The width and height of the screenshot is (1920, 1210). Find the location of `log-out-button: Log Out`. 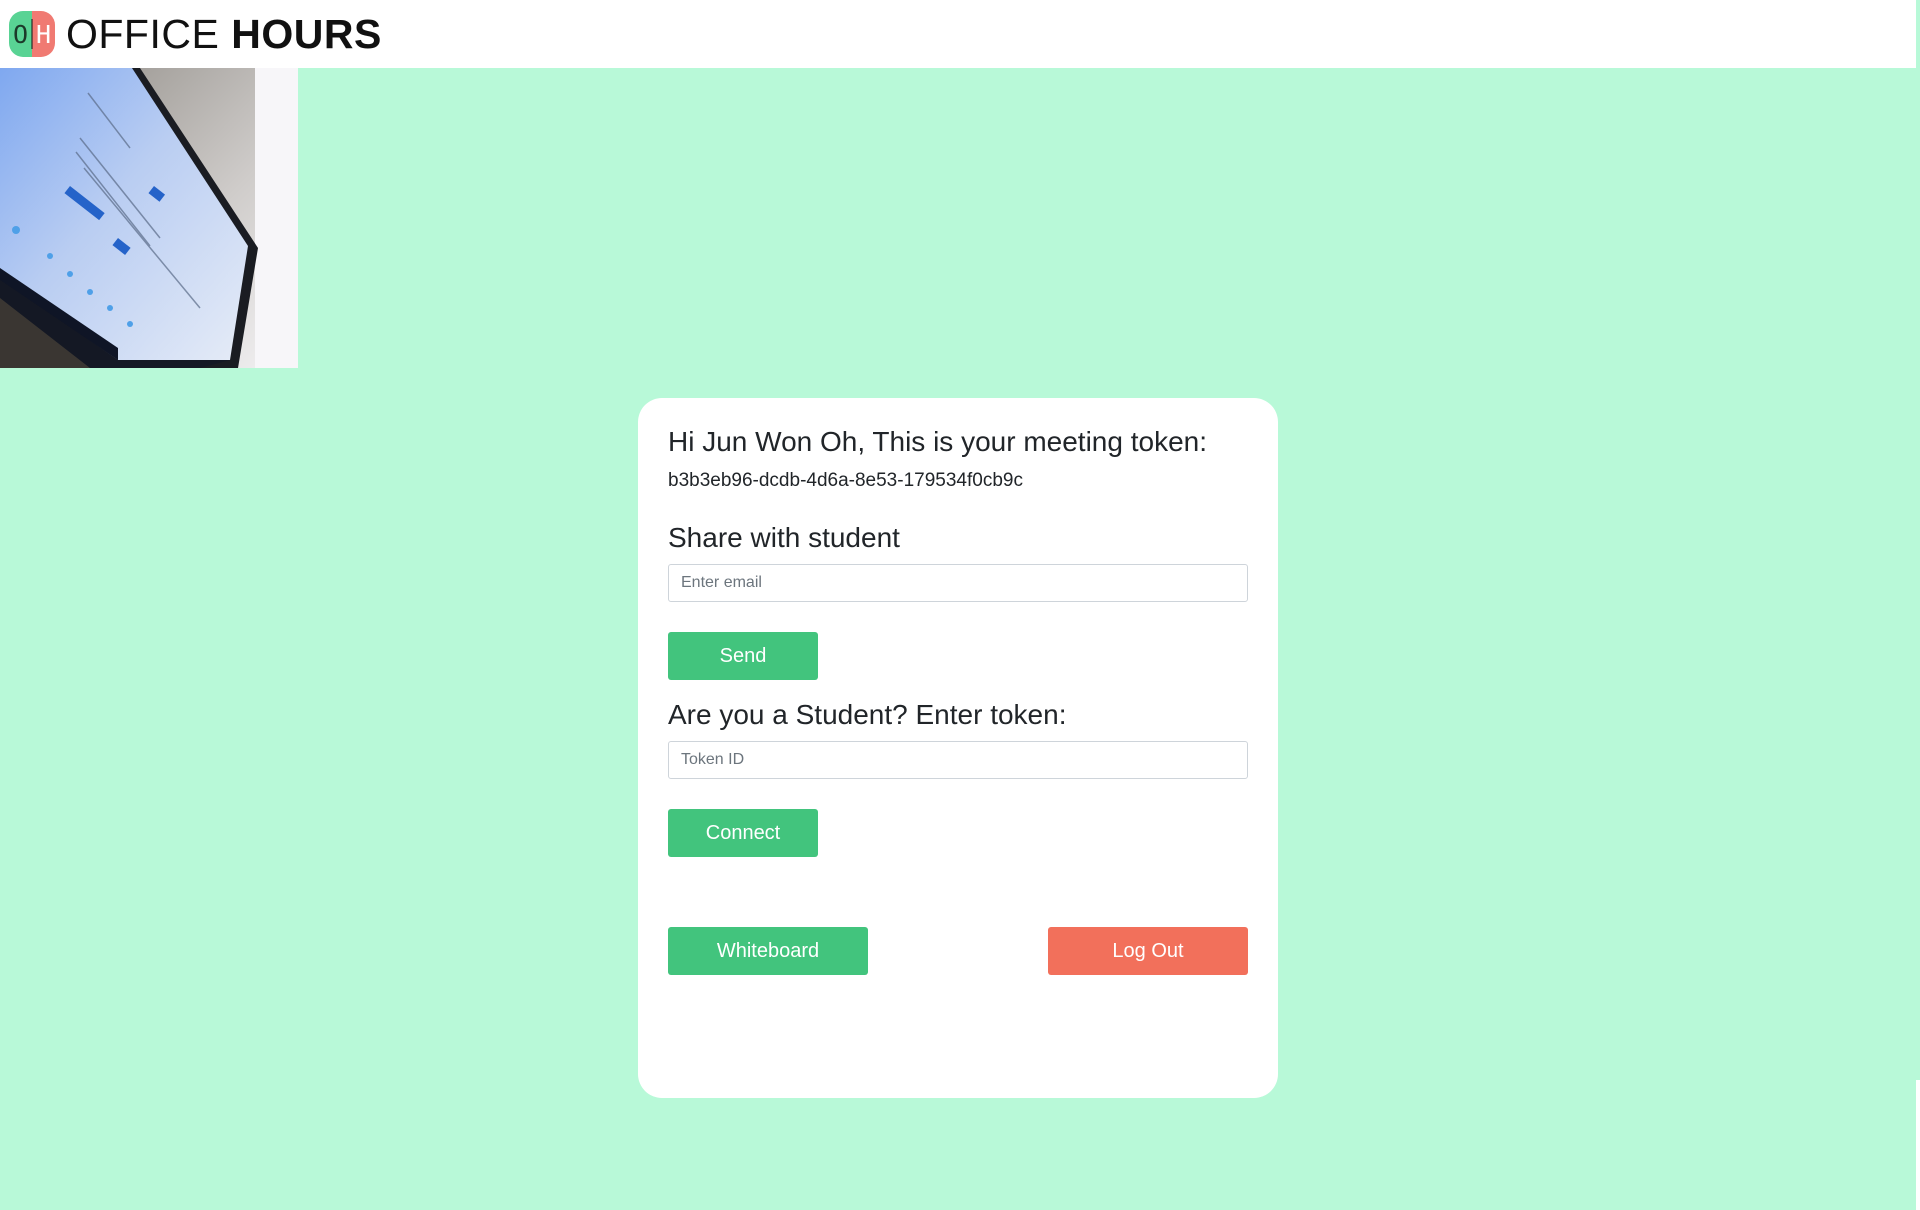

log-out-button: Log Out is located at coordinates (1148, 951).